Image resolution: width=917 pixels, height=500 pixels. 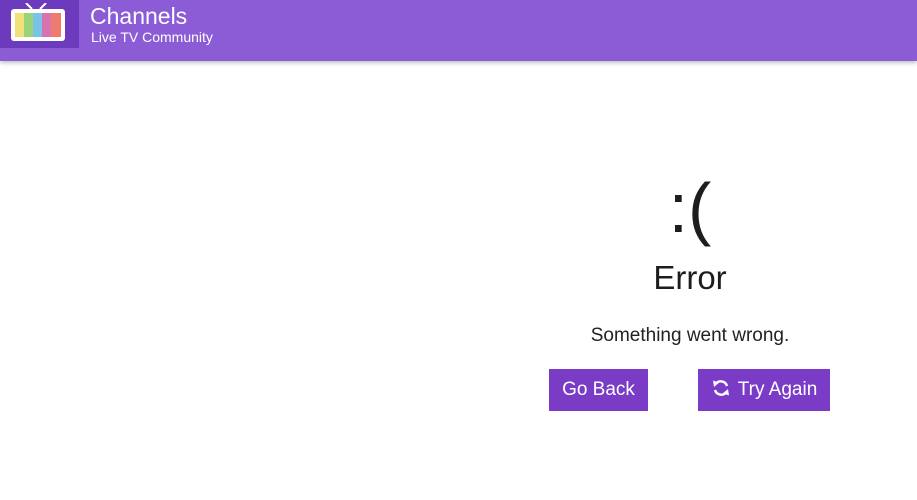 What do you see at coordinates (690, 277) in the screenshot?
I see `error-title: Error` at bounding box center [690, 277].